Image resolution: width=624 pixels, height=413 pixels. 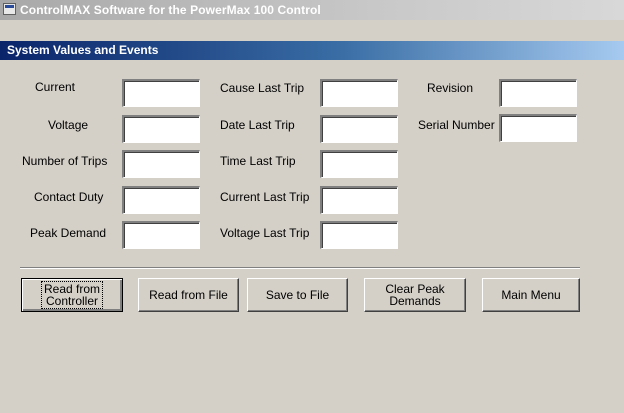 I want to click on current-last-trip-label: Current Last Trip, so click(x=265, y=197).